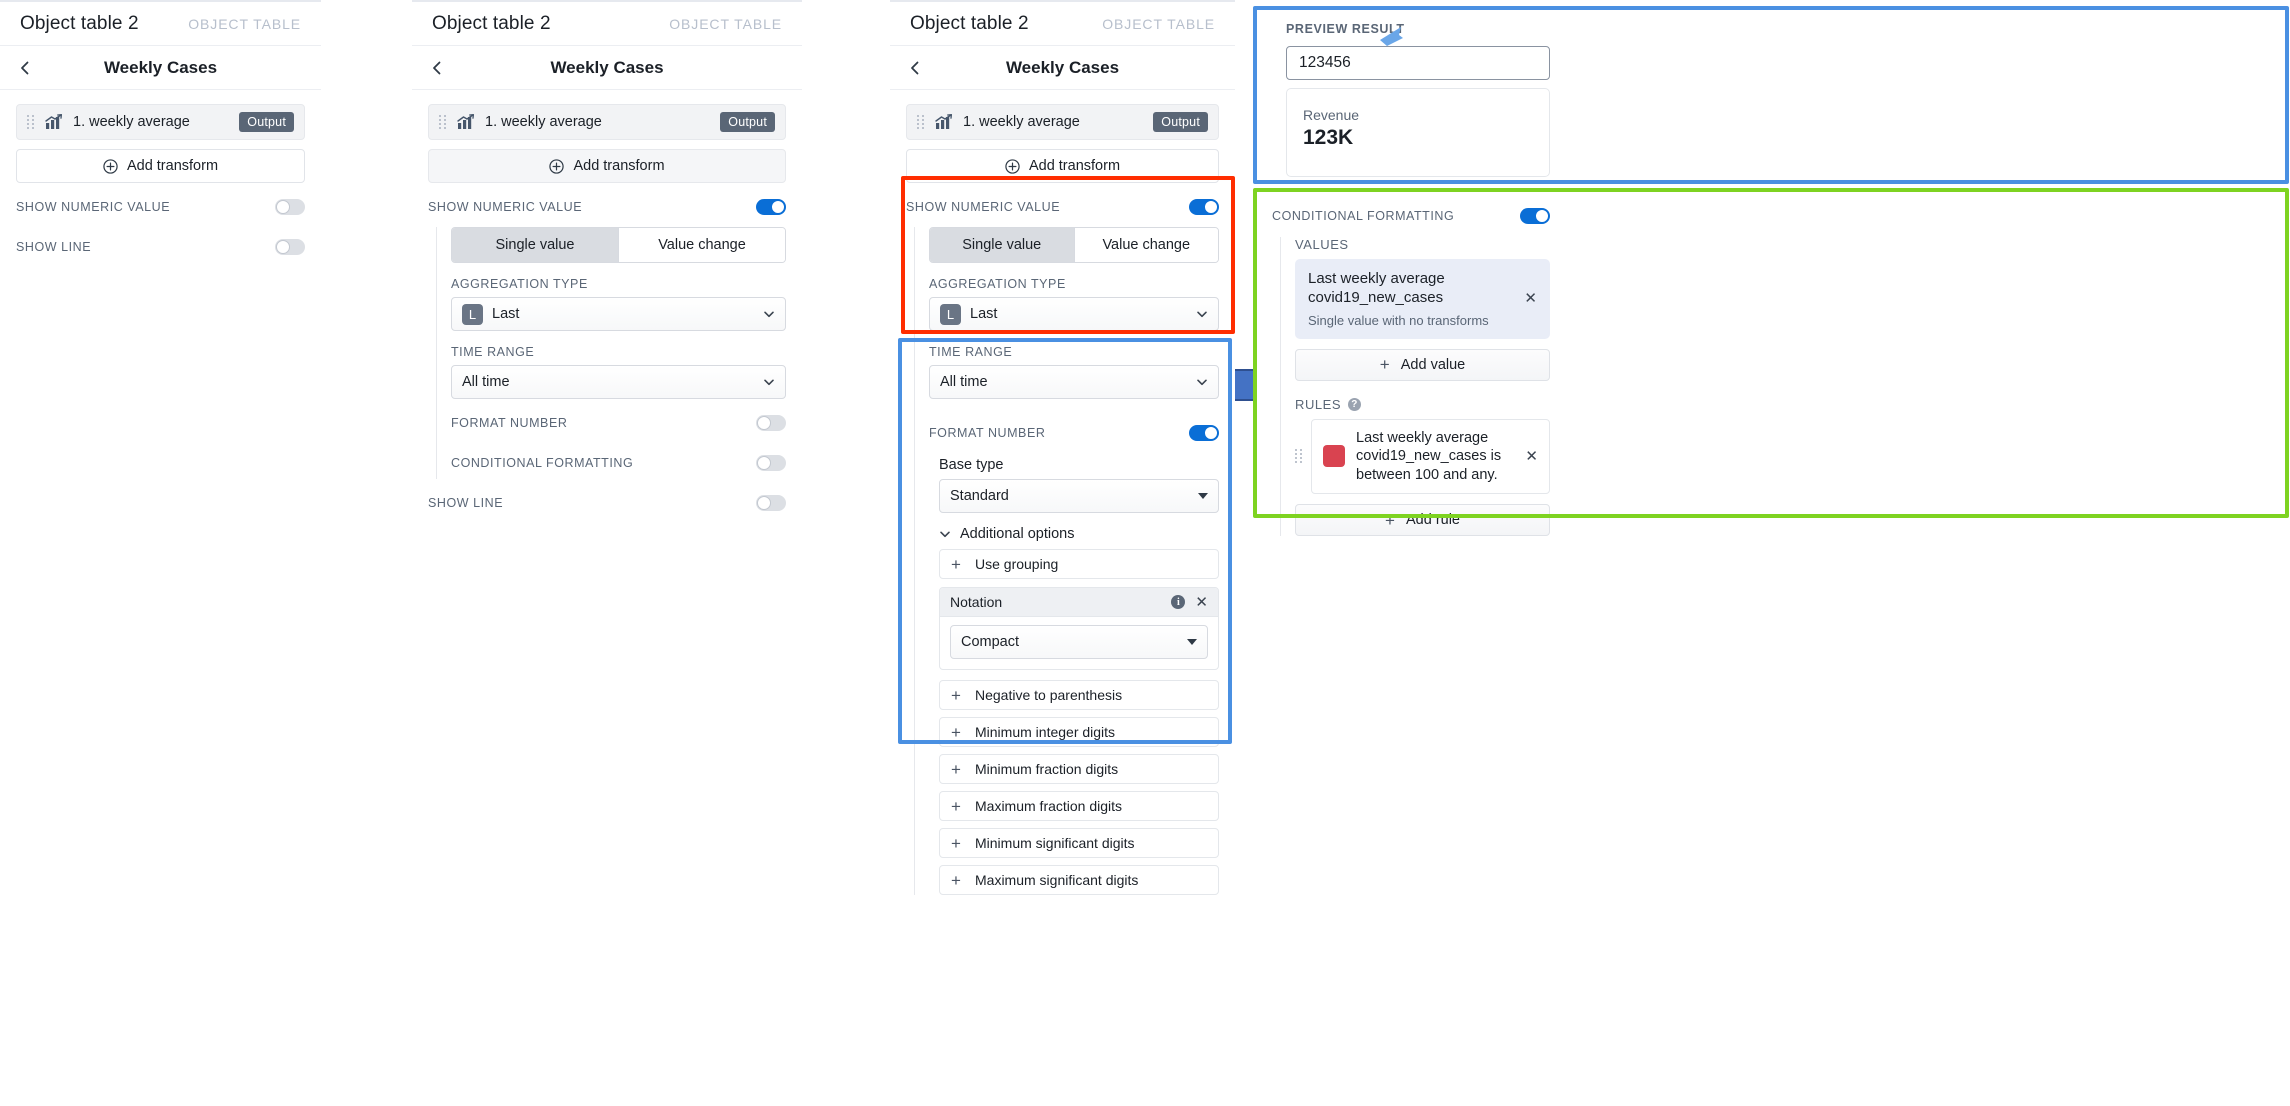  I want to click on close-icon: ✕, so click(1201, 602).